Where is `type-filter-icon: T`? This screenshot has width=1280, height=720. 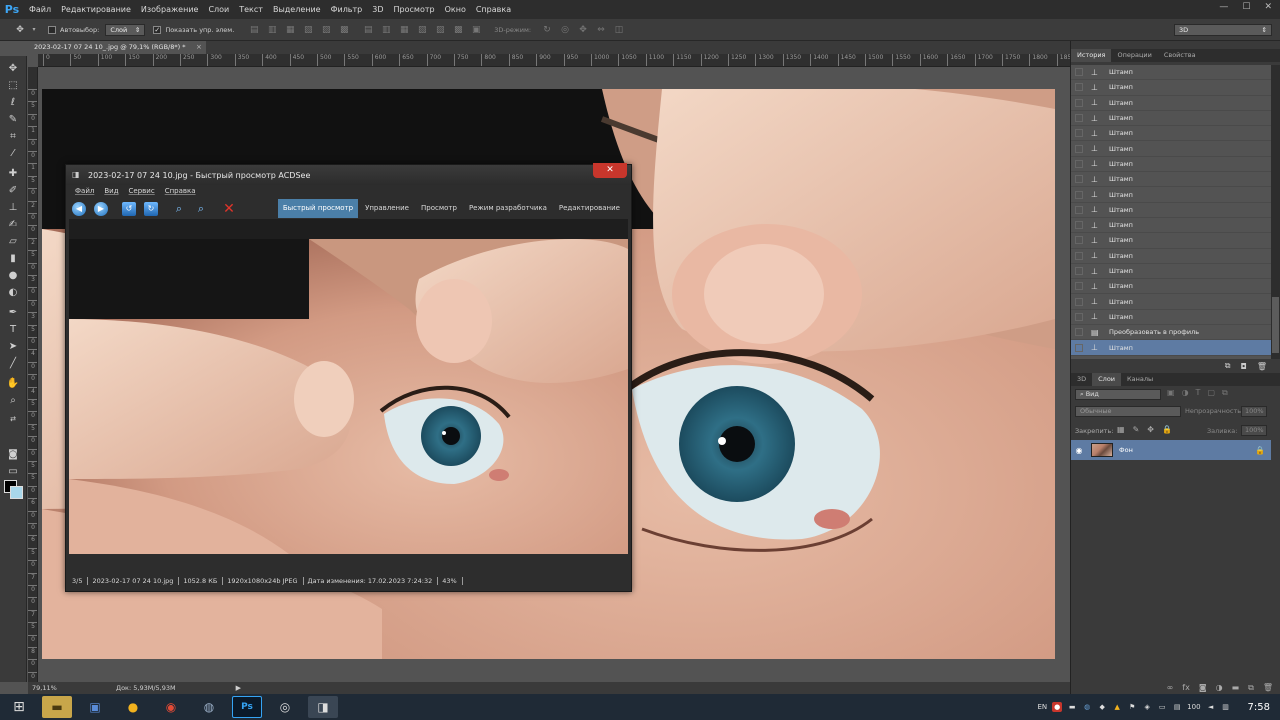 type-filter-icon: T is located at coordinates (1198, 393).